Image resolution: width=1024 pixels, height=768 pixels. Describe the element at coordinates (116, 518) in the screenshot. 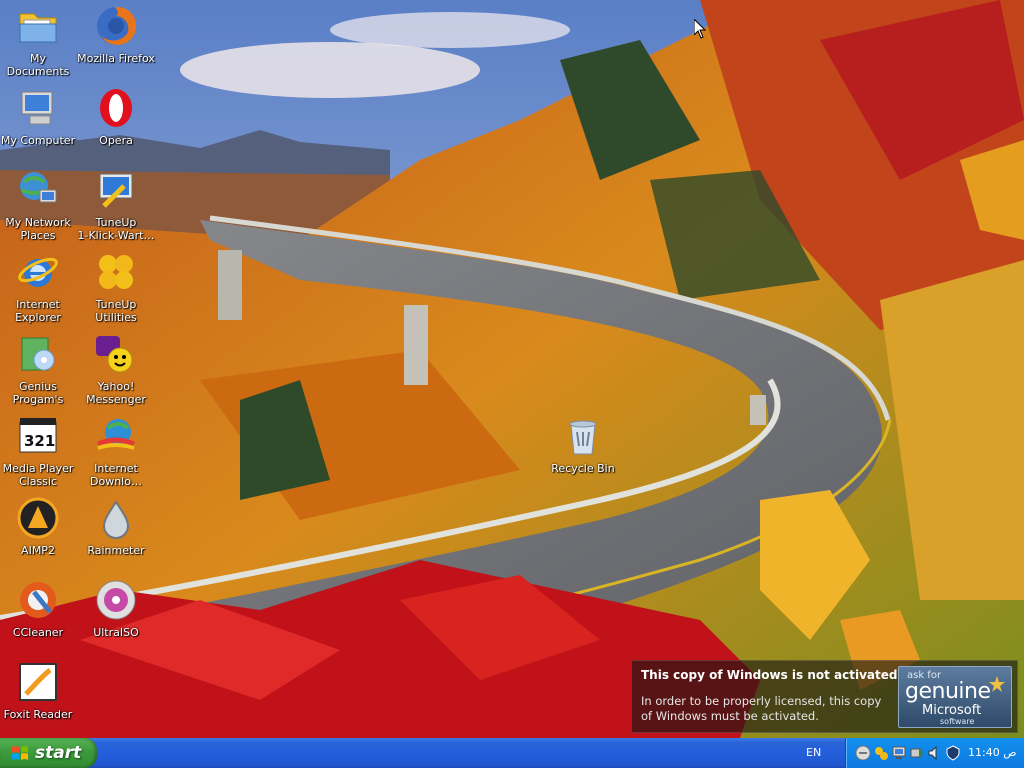

I see `rainmeter-icon` at that location.